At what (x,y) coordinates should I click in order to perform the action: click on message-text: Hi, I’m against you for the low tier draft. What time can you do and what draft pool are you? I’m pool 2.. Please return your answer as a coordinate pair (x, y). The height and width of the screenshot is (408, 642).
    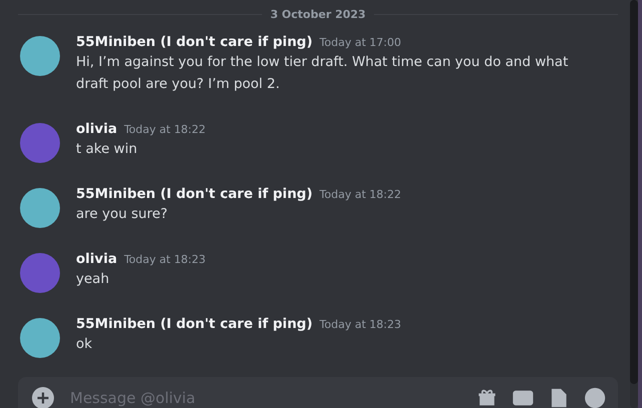
    Looking at the image, I should click on (323, 73).